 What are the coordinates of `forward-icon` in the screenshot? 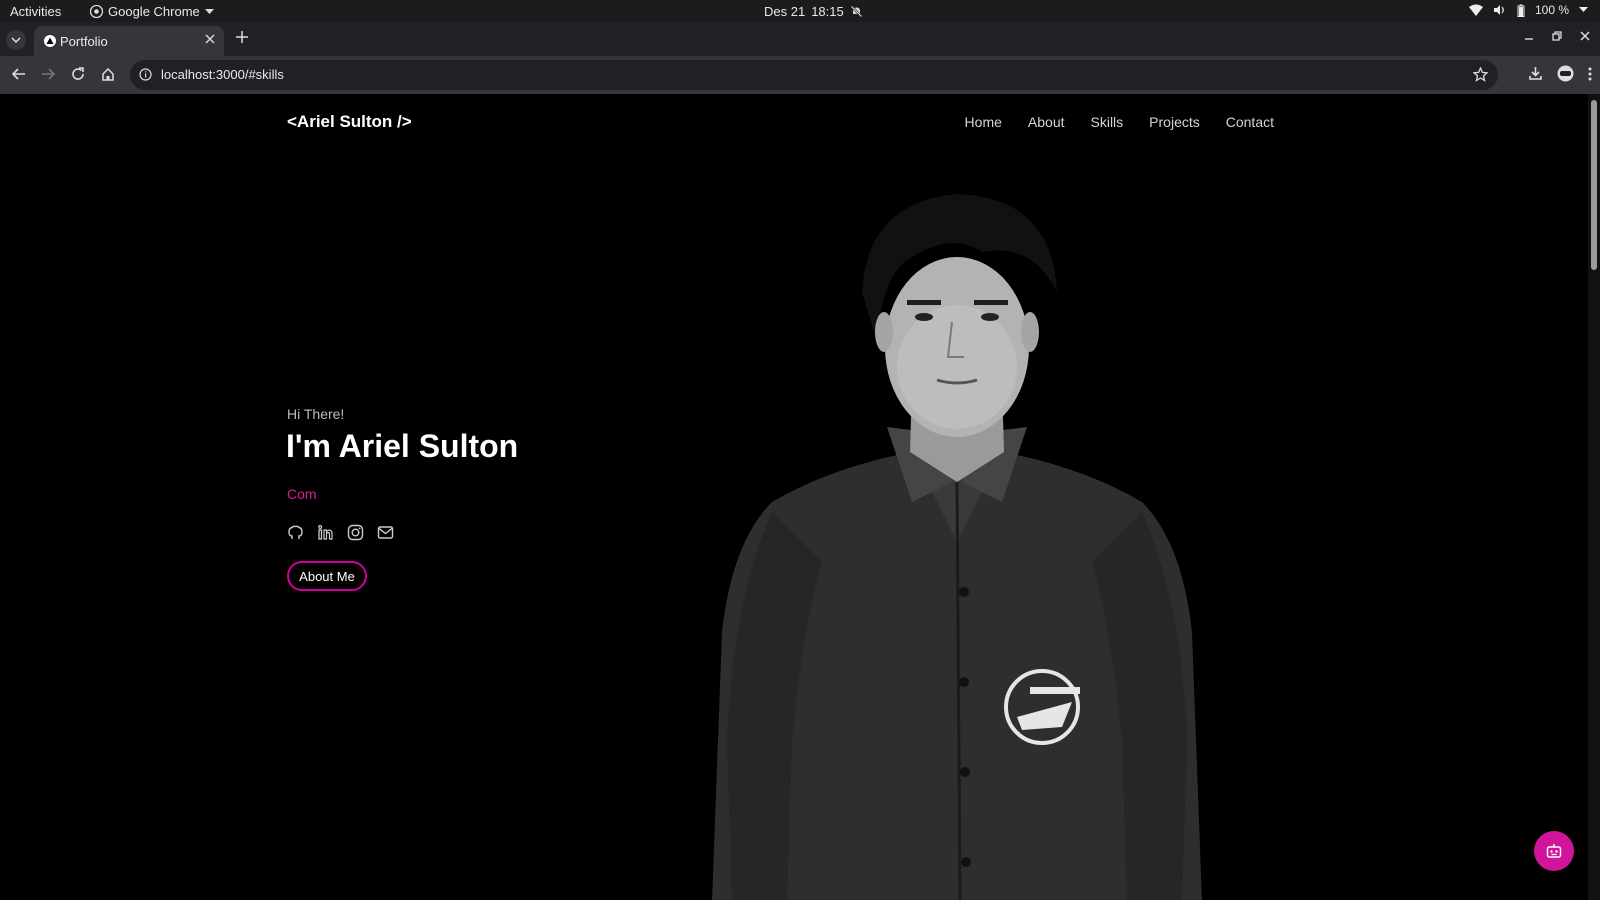 It's located at (48, 74).